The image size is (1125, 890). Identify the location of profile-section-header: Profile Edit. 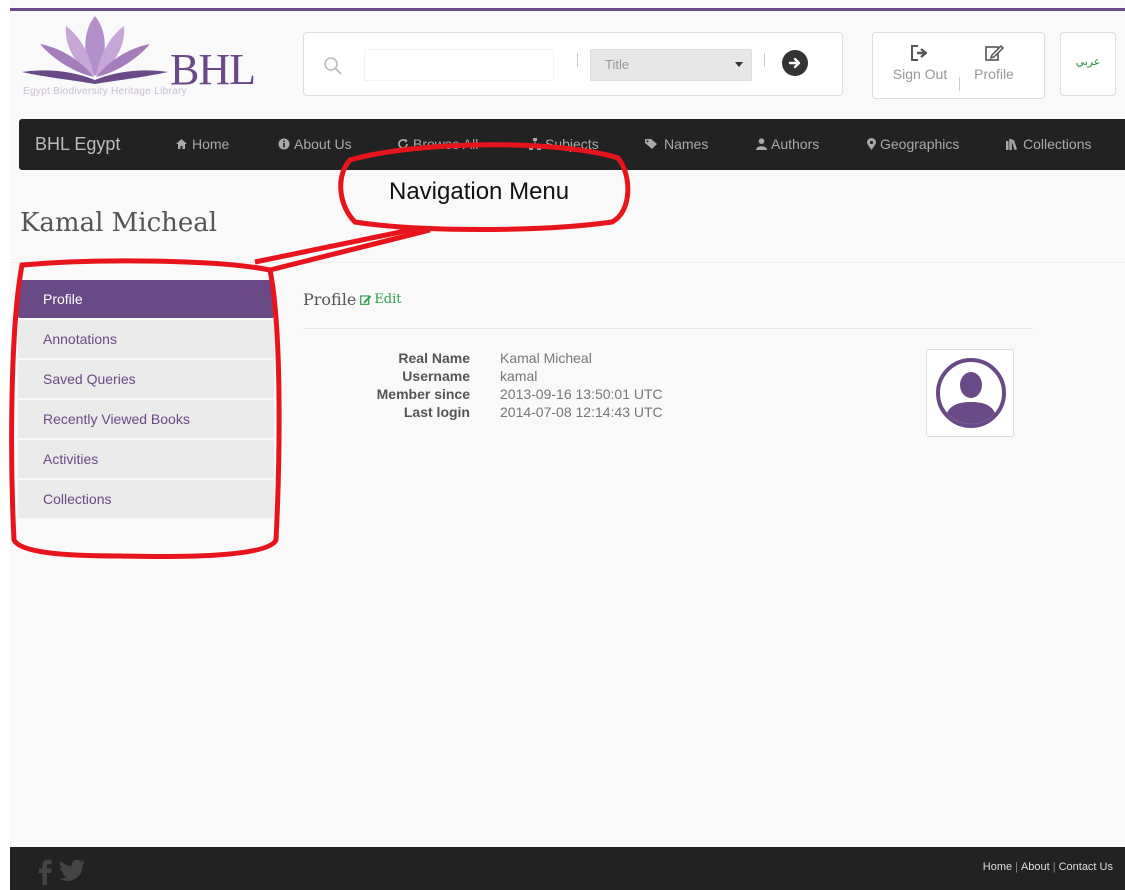
(352, 299).